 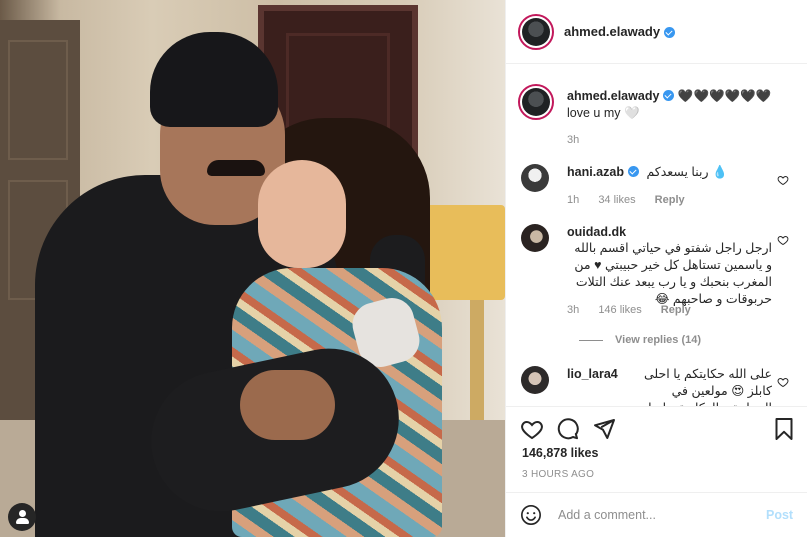 What do you see at coordinates (592, 374) in the screenshot?
I see `commenter-username: lio_lara4` at bounding box center [592, 374].